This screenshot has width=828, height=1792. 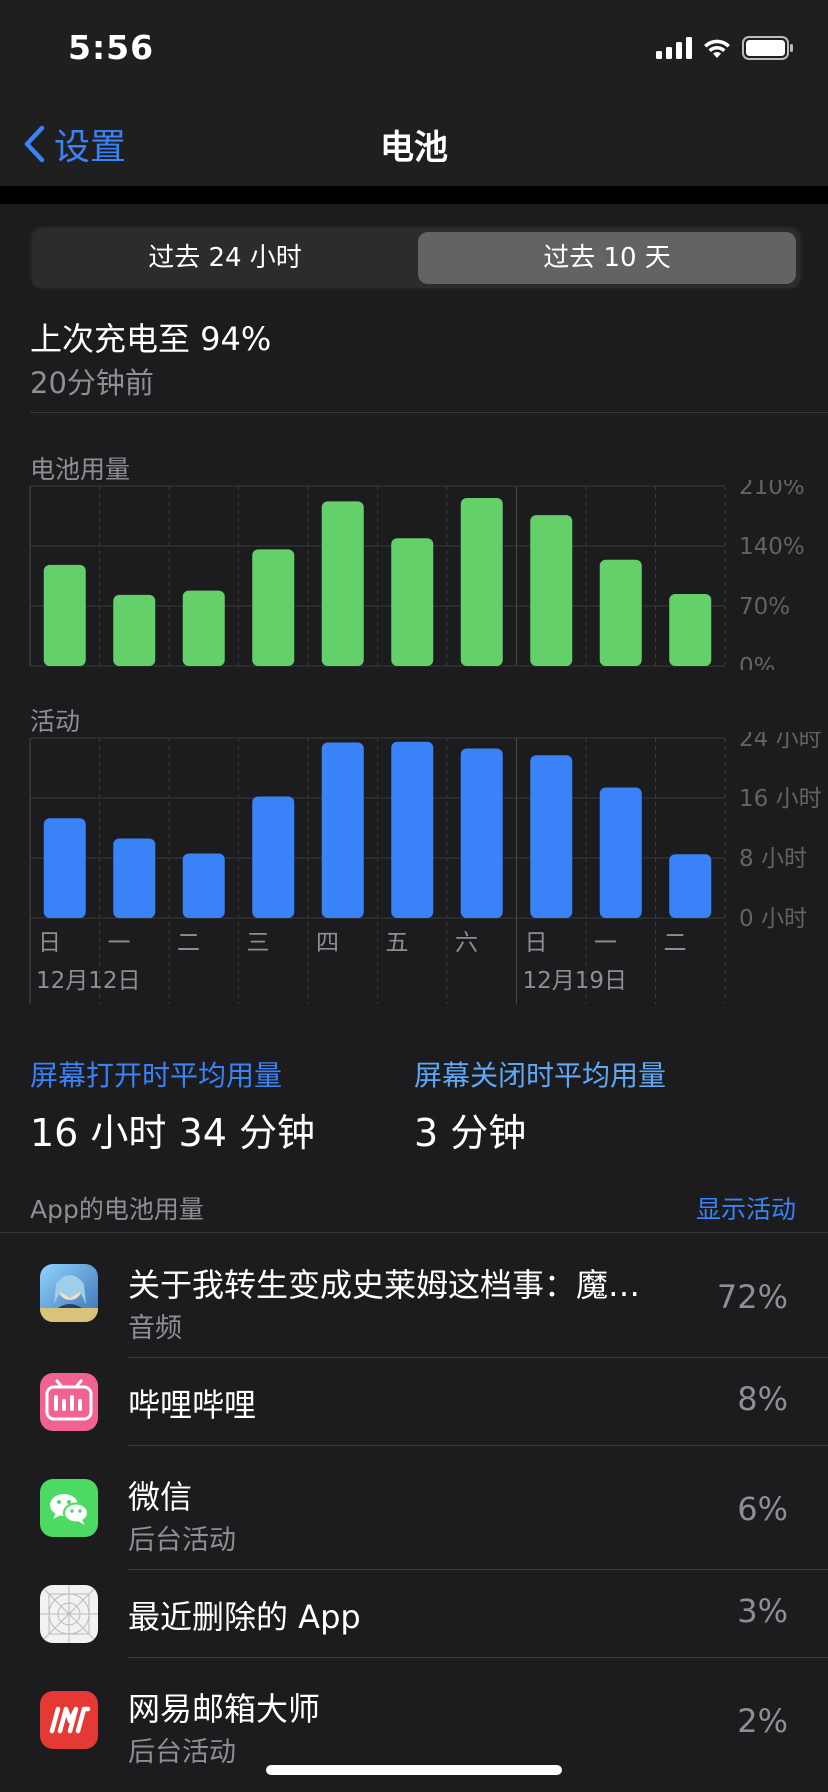 I want to click on app-percent: 72%, so click(x=752, y=1297).